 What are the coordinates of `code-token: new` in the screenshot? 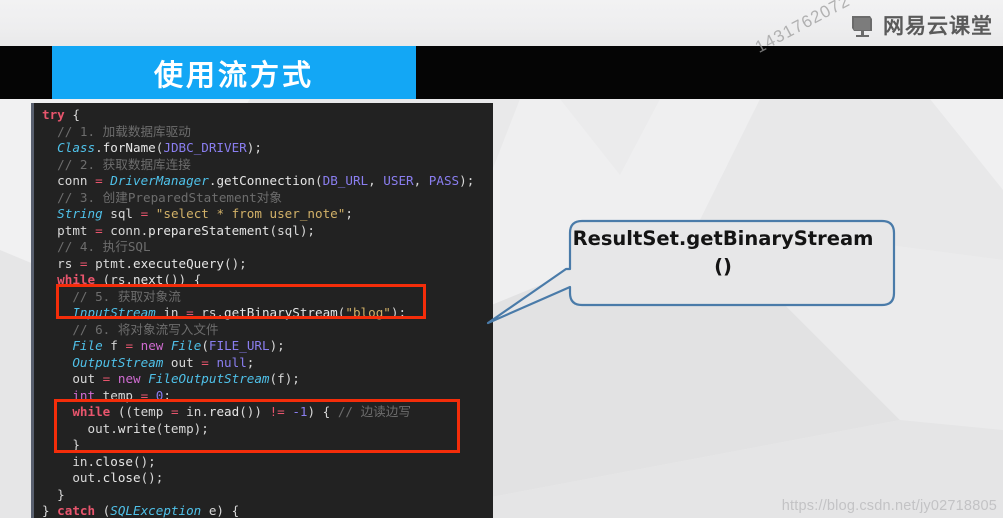 It's located at (129, 378).